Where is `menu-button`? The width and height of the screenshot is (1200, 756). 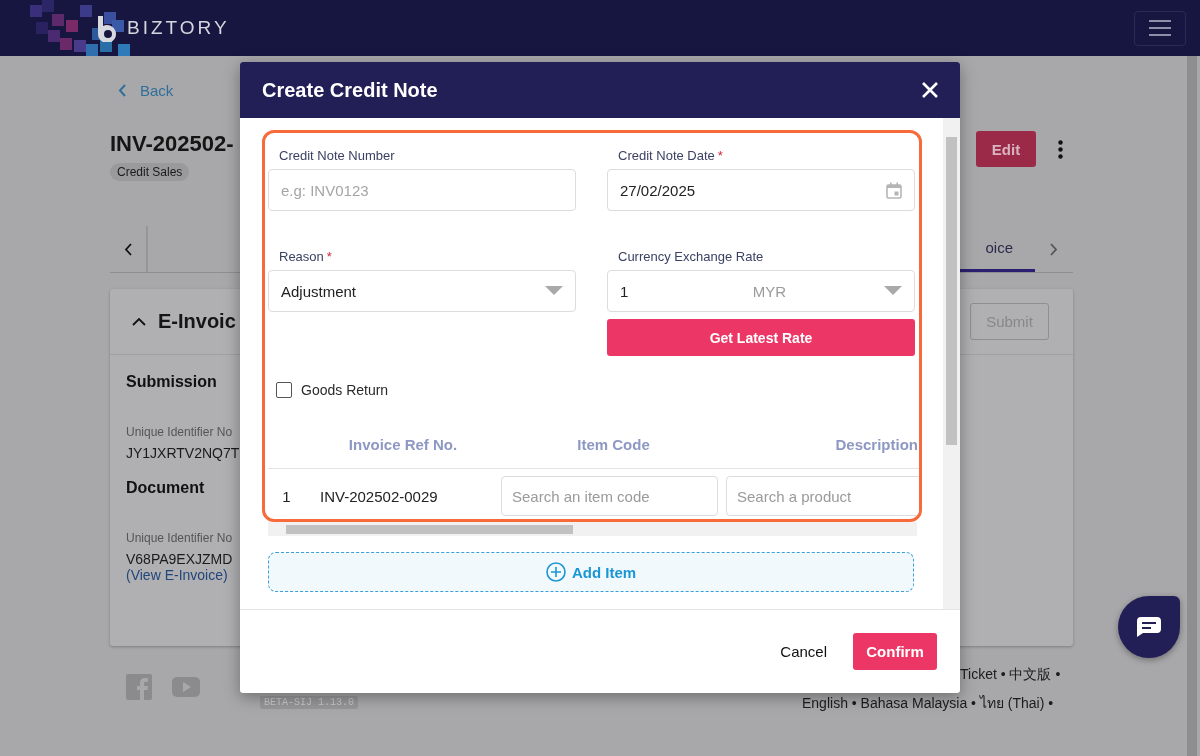
menu-button is located at coordinates (1160, 28).